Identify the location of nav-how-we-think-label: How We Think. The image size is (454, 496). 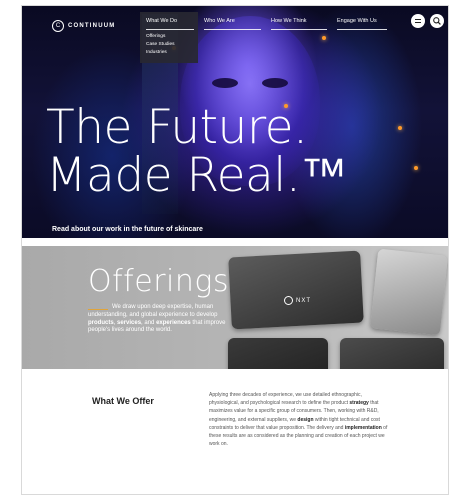
(289, 21).